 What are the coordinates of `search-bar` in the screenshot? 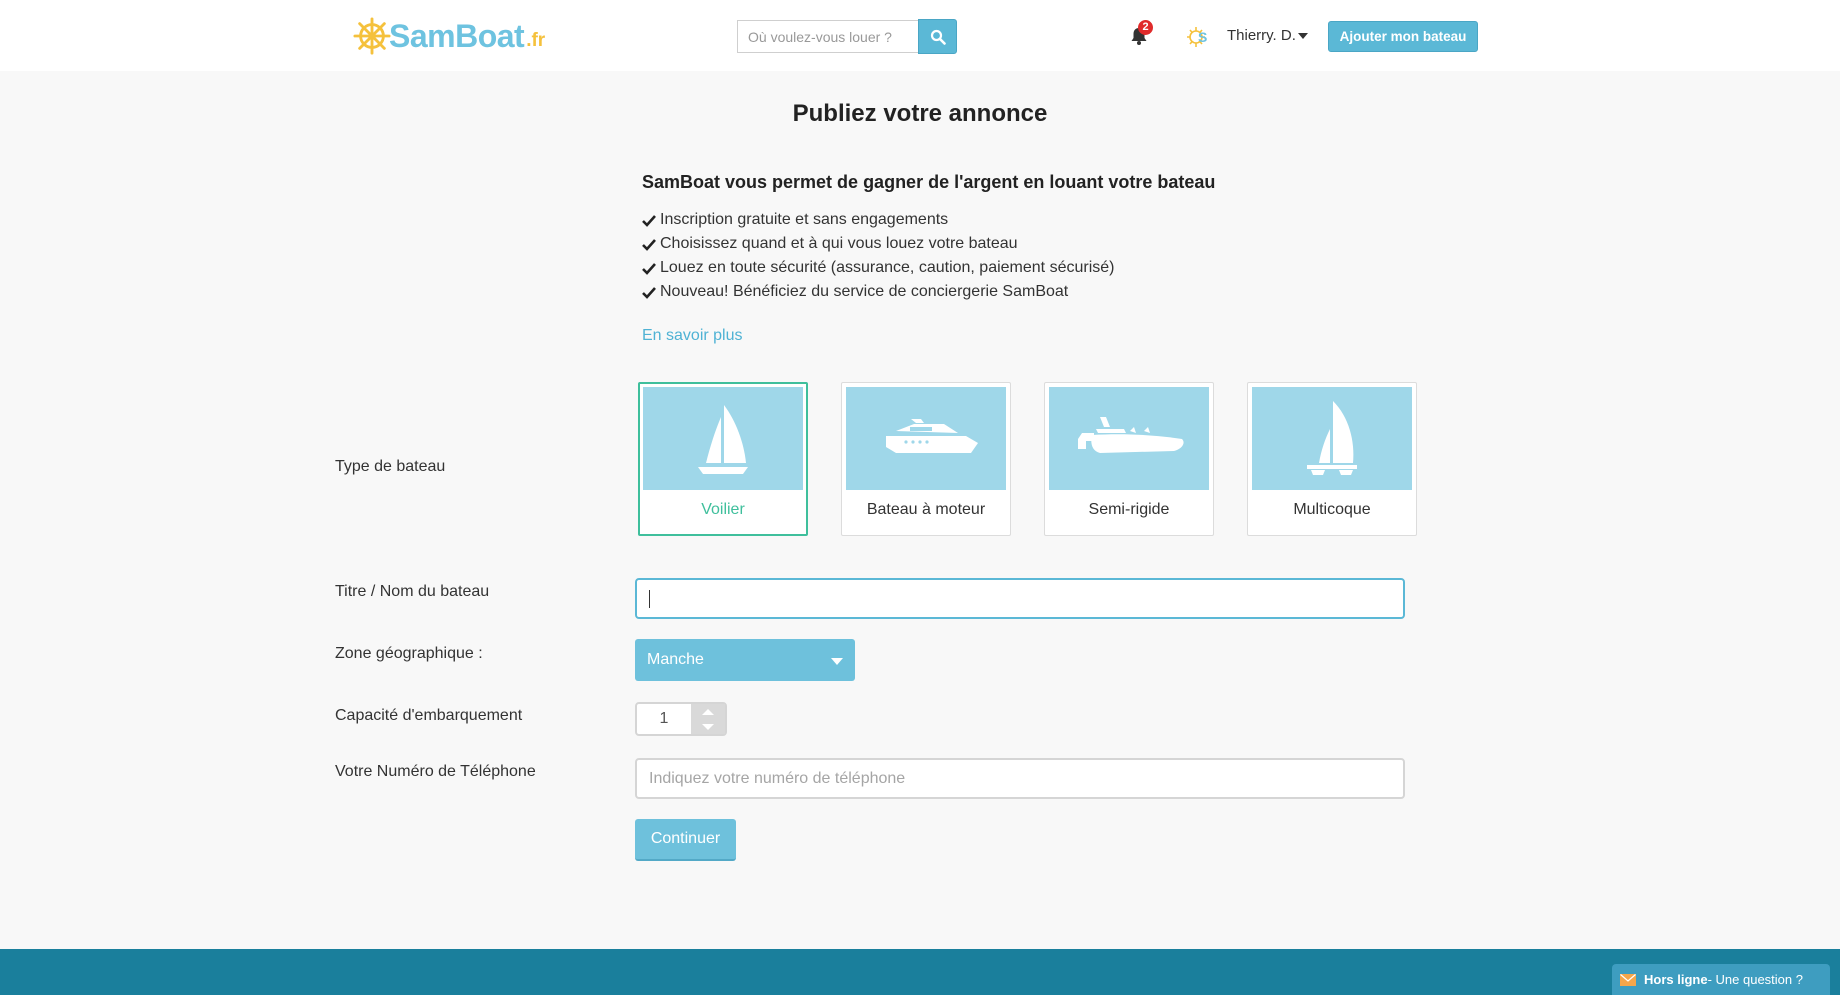 It's located at (847, 37).